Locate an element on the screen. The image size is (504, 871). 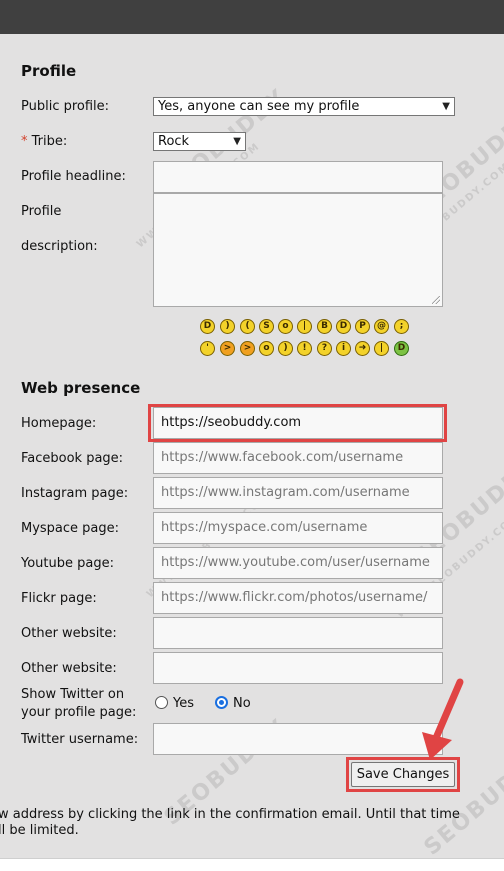
facebook-page-input: https://www.facebook.com/username is located at coordinates (298, 458).